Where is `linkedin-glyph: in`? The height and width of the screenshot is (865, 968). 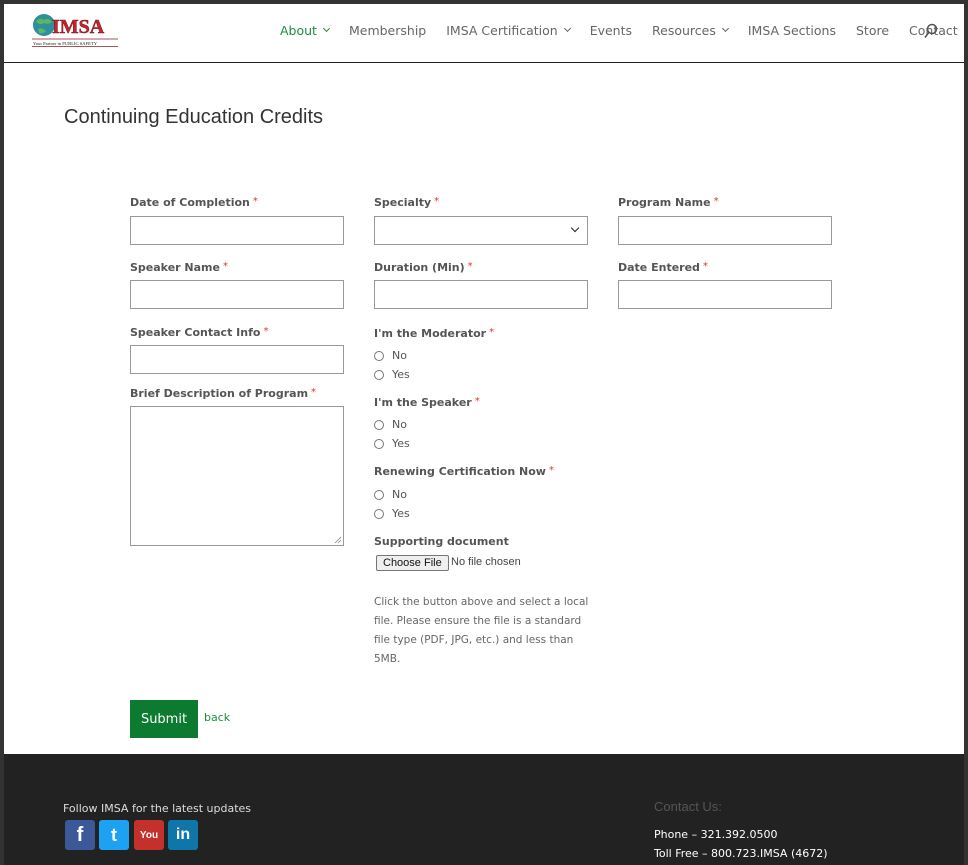
linkedin-glyph: in is located at coordinates (183, 834).